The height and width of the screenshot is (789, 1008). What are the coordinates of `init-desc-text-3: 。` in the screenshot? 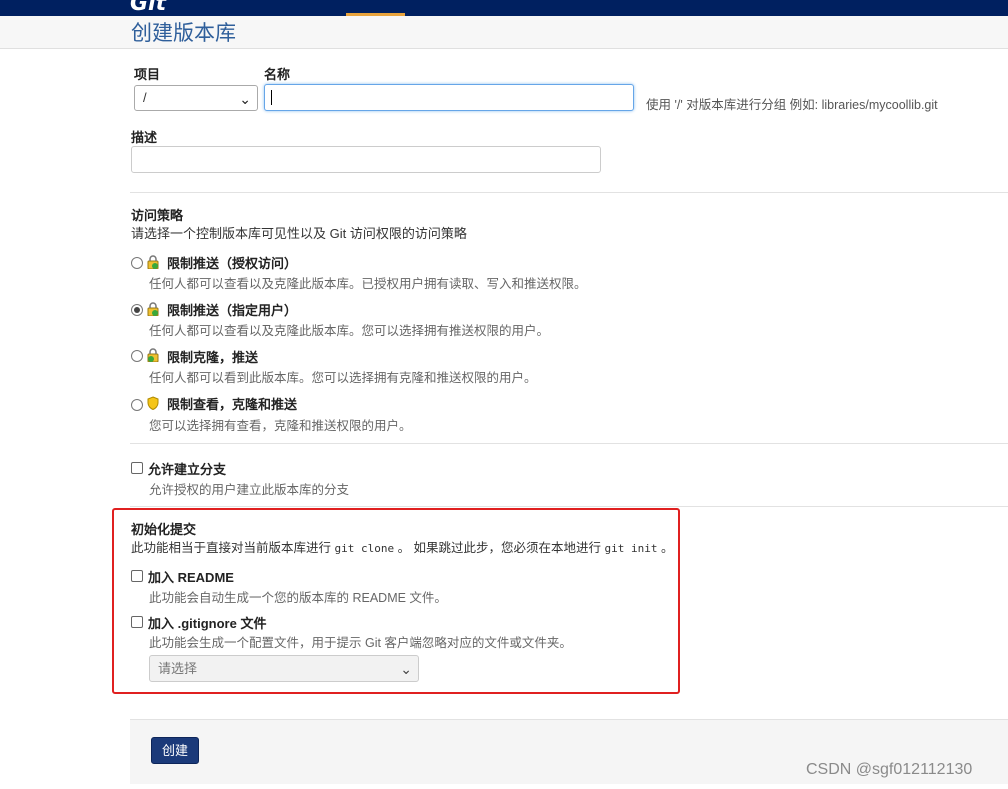 It's located at (665, 548).